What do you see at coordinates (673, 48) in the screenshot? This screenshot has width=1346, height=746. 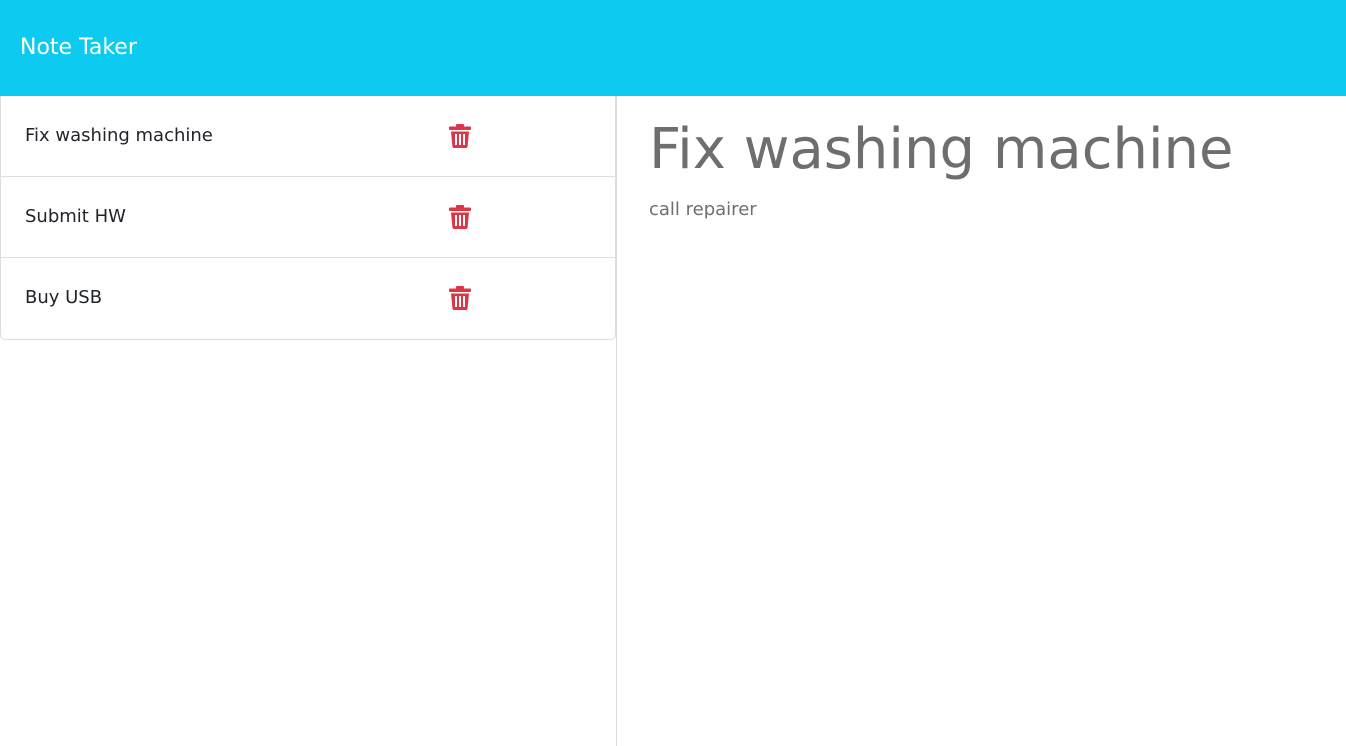 I see `navbar: Note Taker` at bounding box center [673, 48].